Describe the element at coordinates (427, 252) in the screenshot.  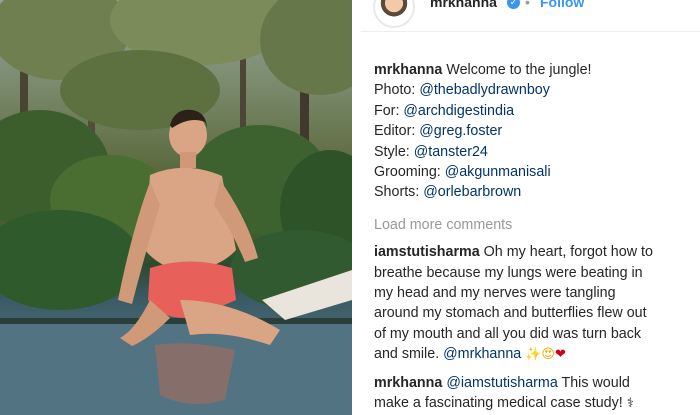
I see `comment-username: iamstutisharma` at that location.